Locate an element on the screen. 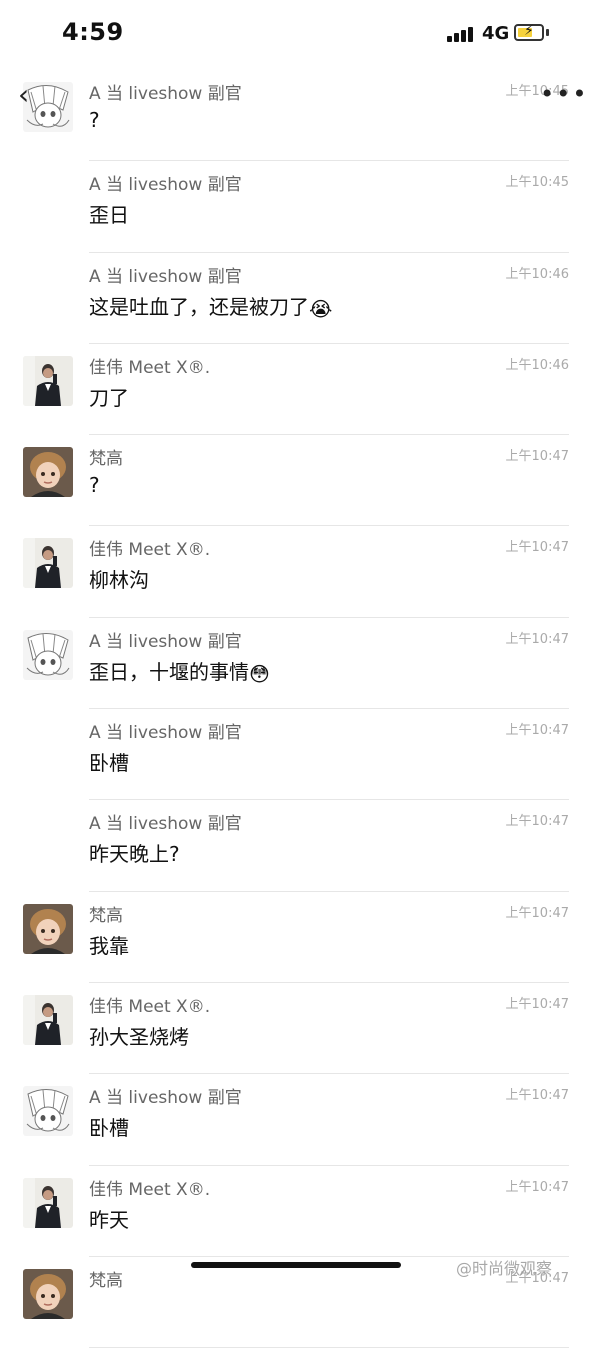 The image size is (591, 1348). message-text-body: 歪日，十堰的事情 is located at coordinates (169, 671).